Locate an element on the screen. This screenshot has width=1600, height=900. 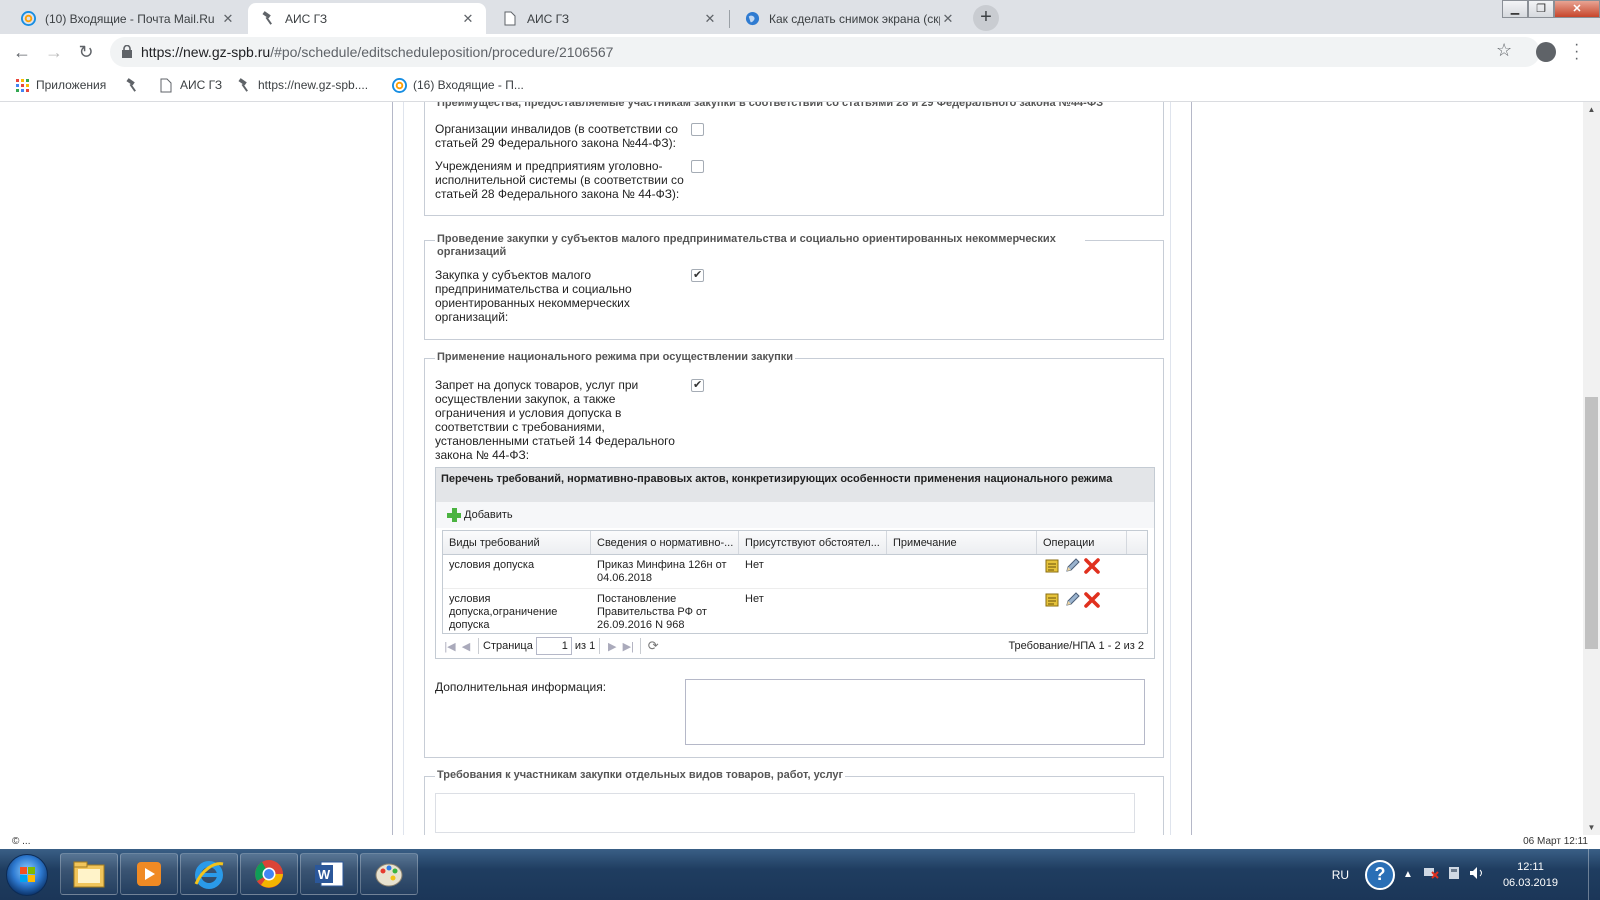
start-button is located at coordinates (27, 875).